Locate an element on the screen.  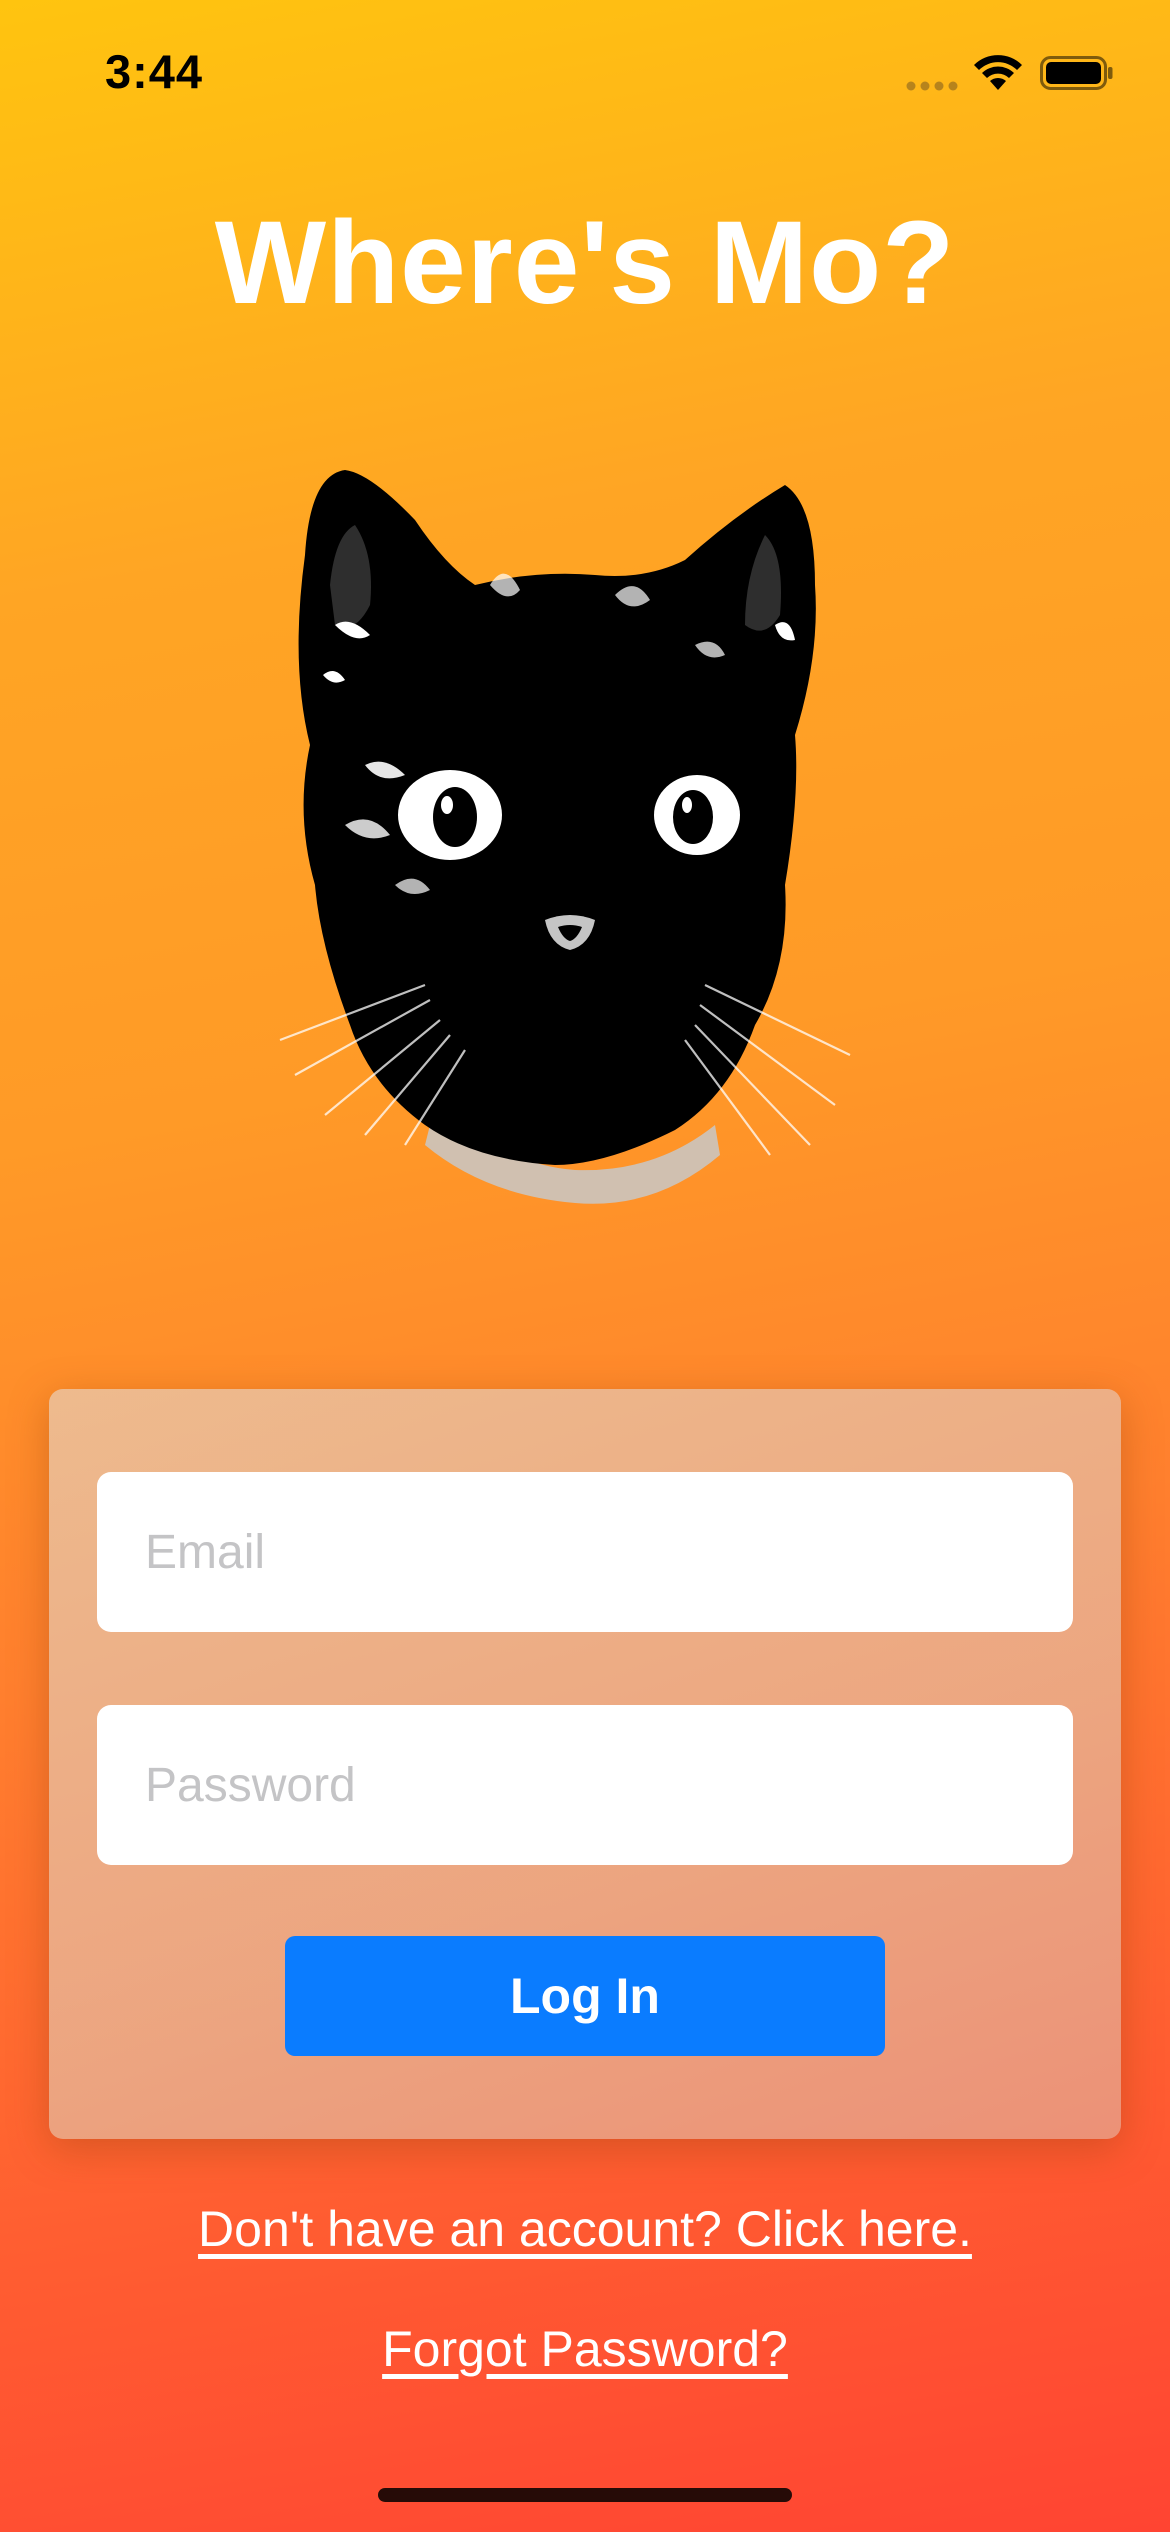
status-time: 3:44 is located at coordinates (154, 71).